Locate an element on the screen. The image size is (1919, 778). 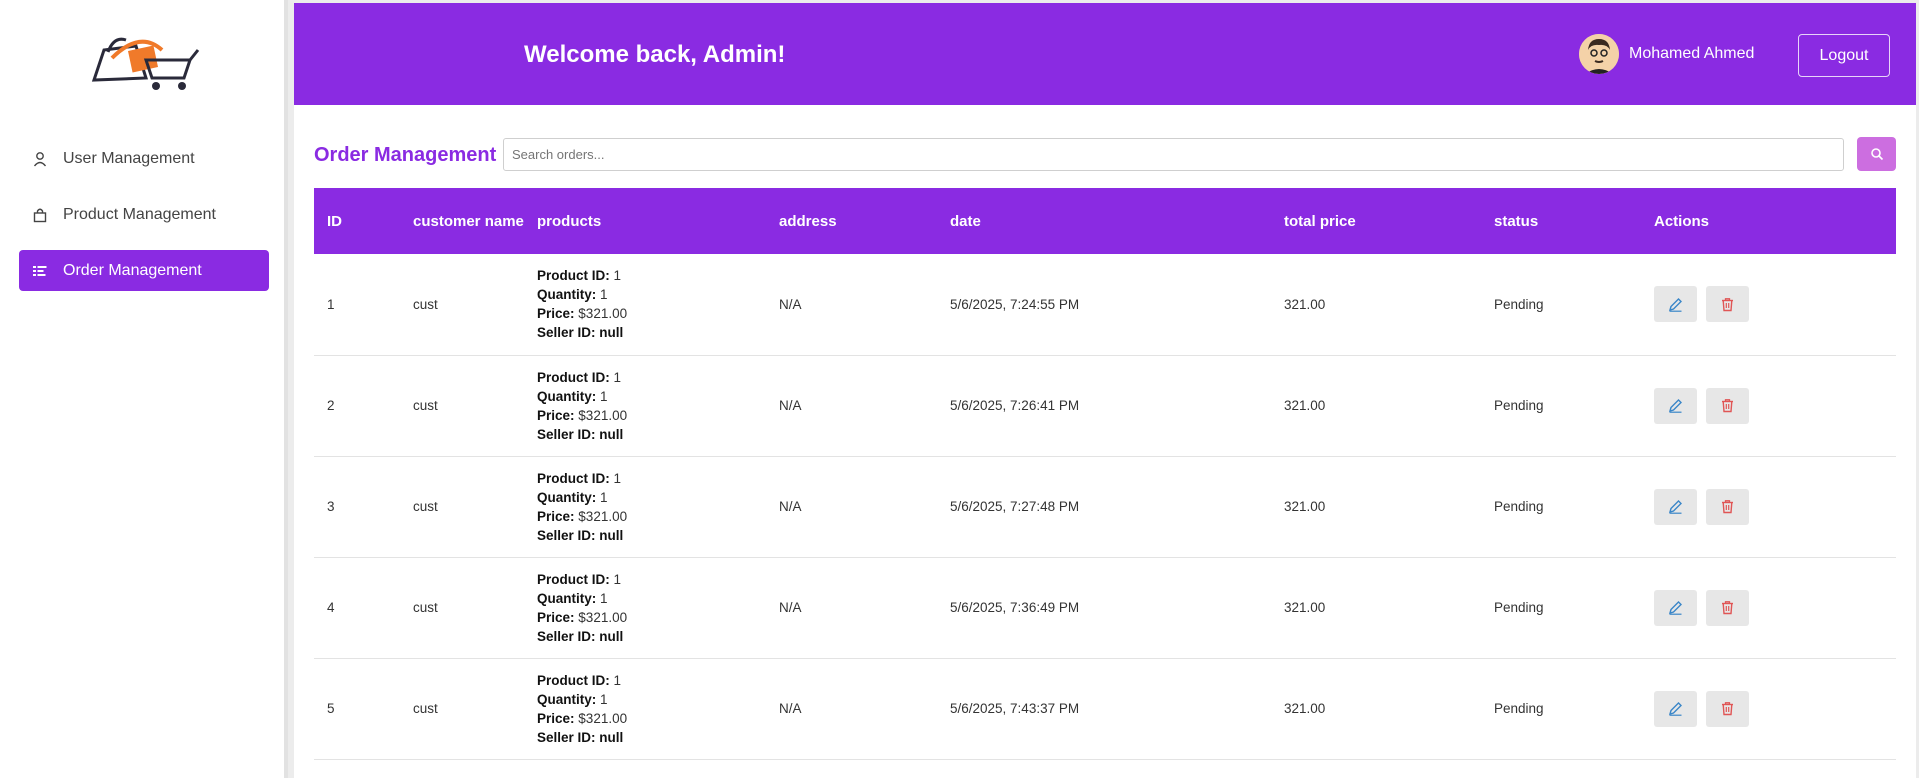
sidebar-item-user-management: User Management is located at coordinates (144, 158).